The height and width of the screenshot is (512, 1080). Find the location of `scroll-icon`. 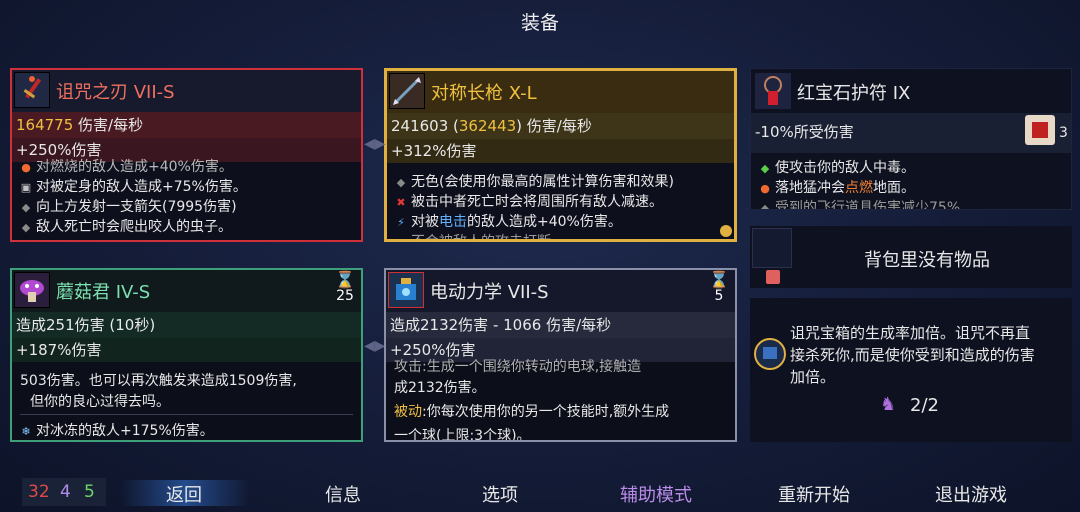

scroll-icon is located at coordinates (1040, 130).